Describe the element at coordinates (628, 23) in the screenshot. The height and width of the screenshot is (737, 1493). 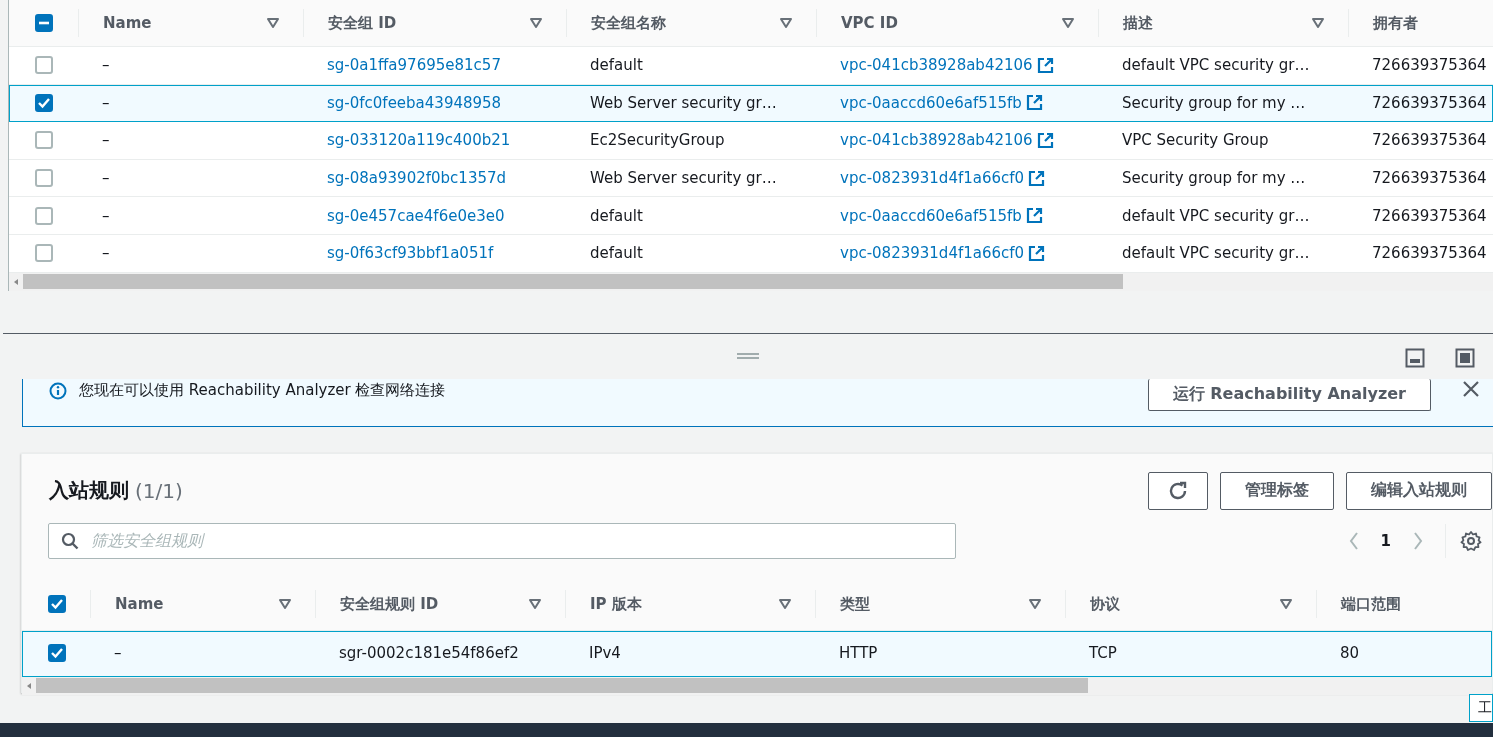
I see `column-header: 安全组名称` at that location.